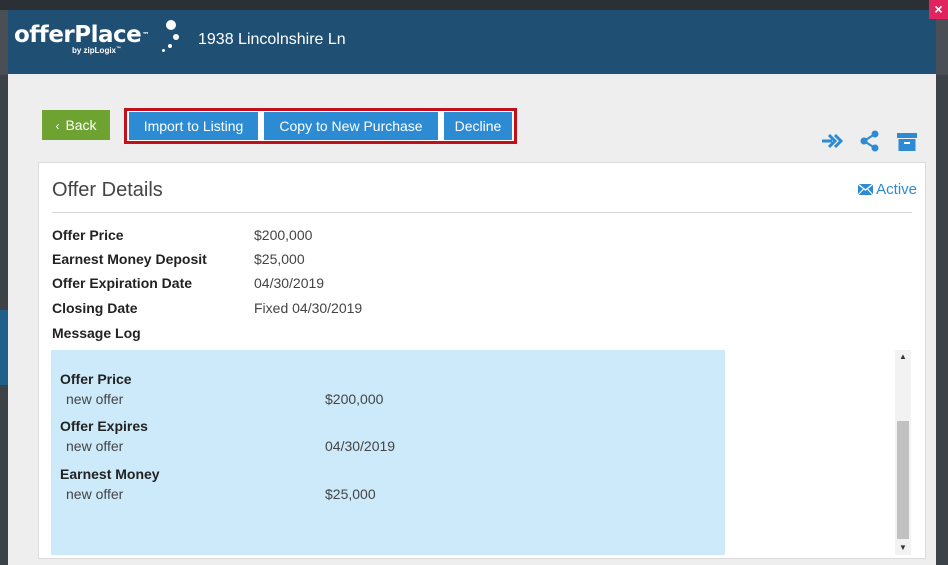 Image resolution: width=948 pixels, height=565 pixels. Describe the element at coordinates (76, 125) in the screenshot. I see `back-button: ‹ Back` at that location.